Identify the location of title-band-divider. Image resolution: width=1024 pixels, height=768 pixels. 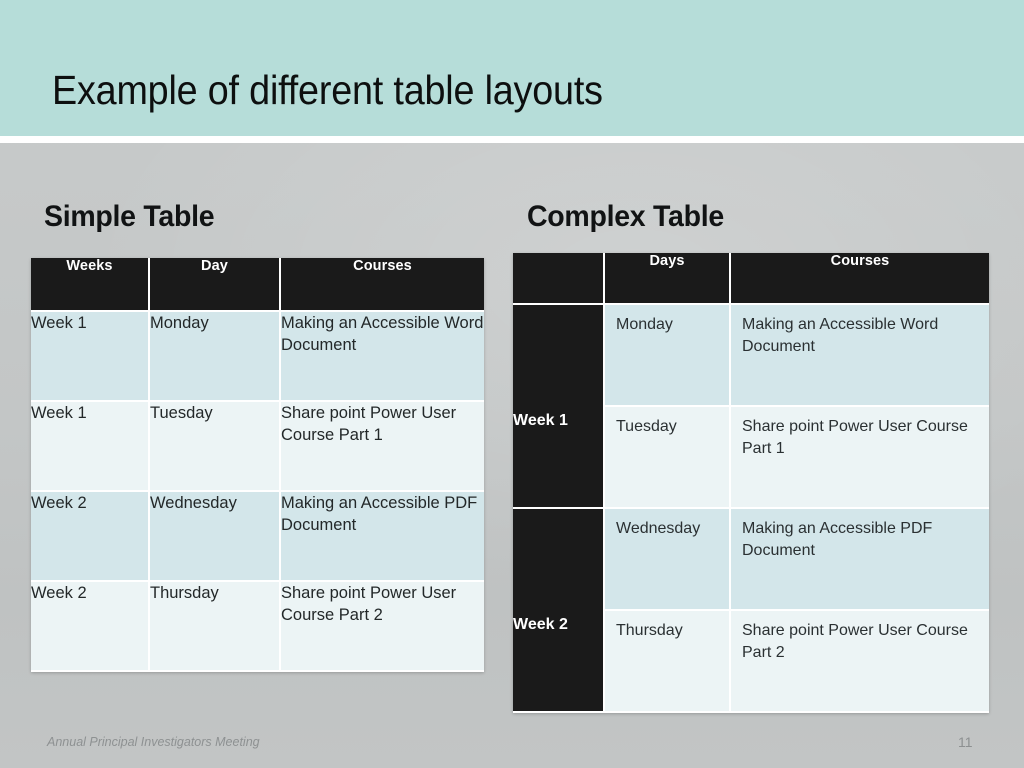
(512, 139).